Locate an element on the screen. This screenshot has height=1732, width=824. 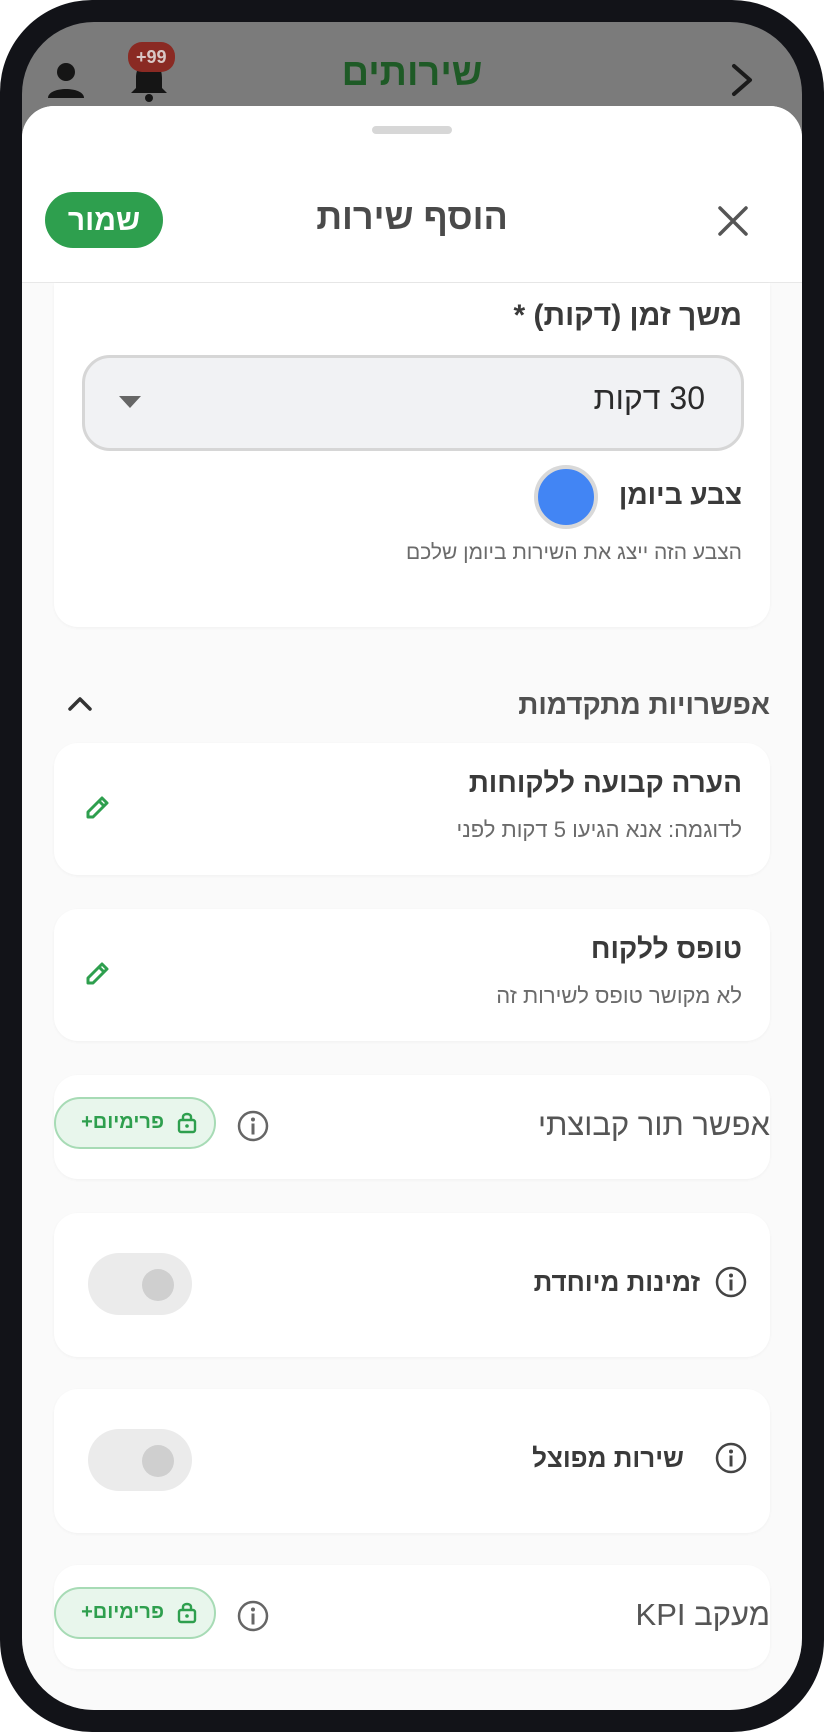
split-service-label: שירות מפוצל is located at coordinates (608, 1458).